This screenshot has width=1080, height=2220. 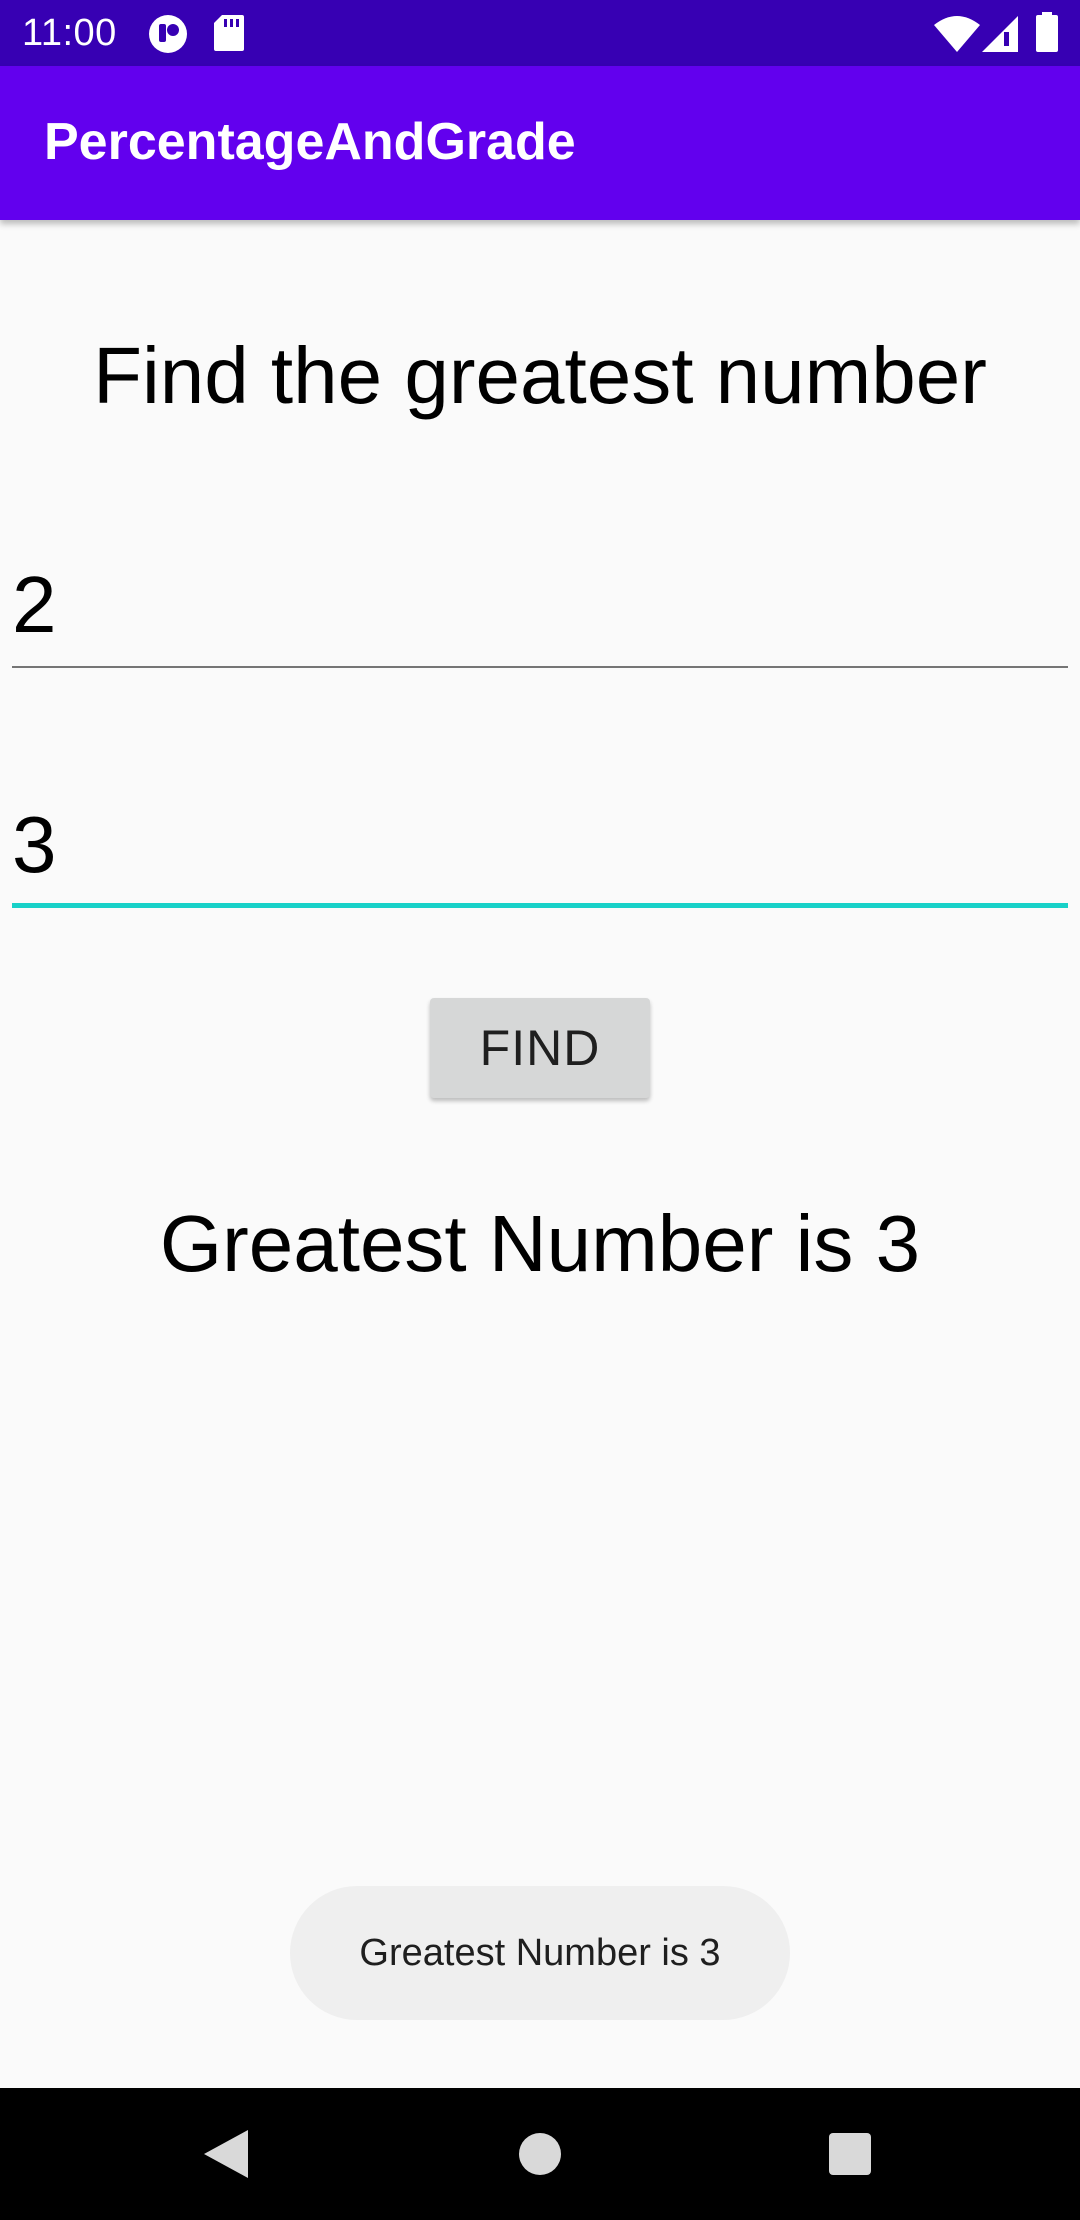 I want to click on number-input-1: 2, so click(x=540, y=614).